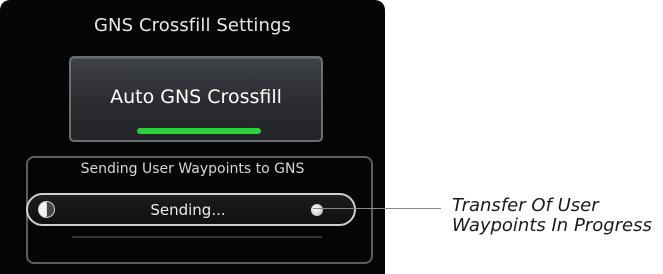  Describe the element at coordinates (46, 209) in the screenshot. I see `half-circle-spinner-icon` at that location.